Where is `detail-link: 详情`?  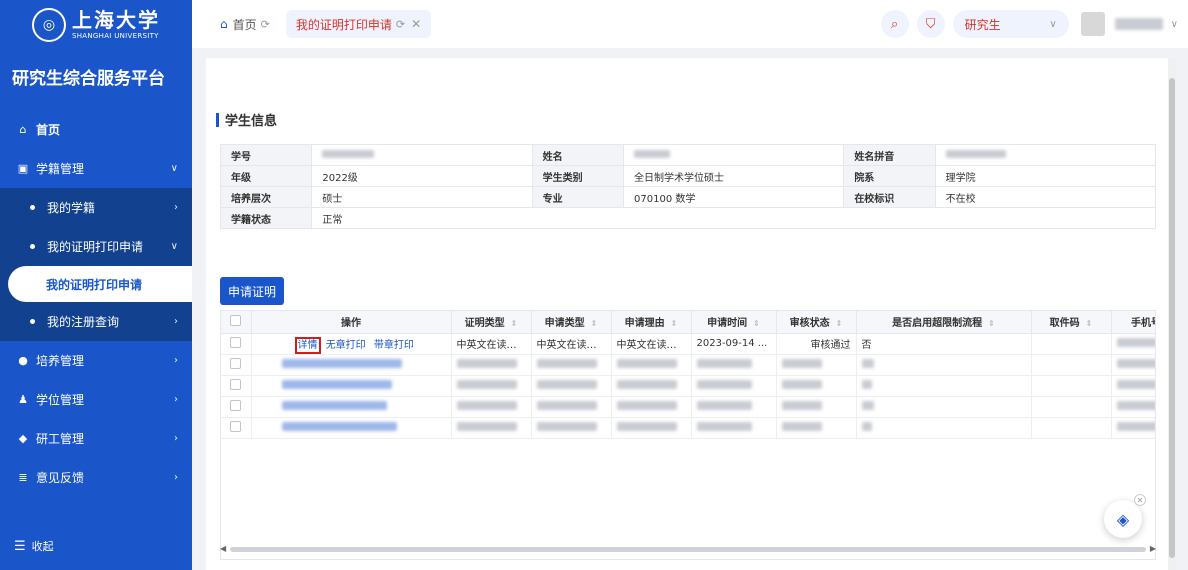
detail-link: 详情 is located at coordinates (307, 345).